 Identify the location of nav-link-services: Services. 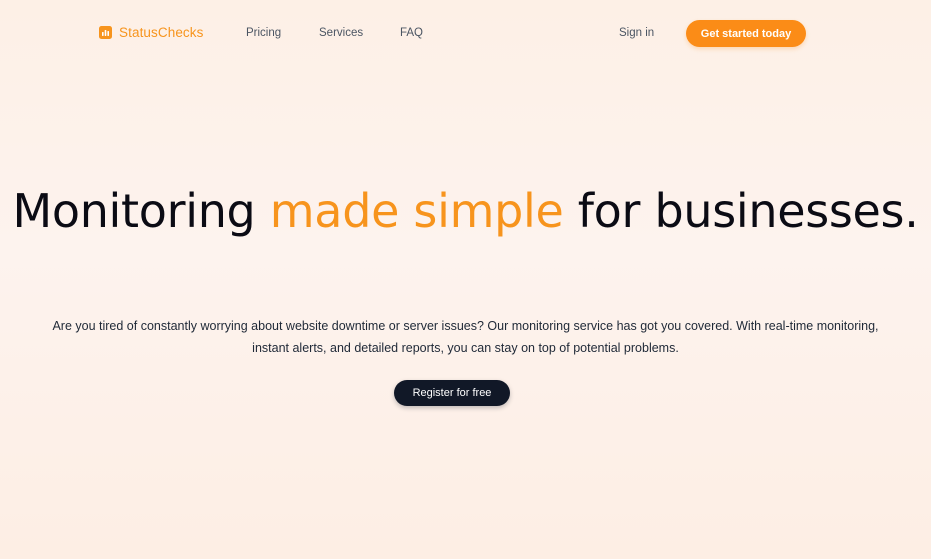
(341, 33).